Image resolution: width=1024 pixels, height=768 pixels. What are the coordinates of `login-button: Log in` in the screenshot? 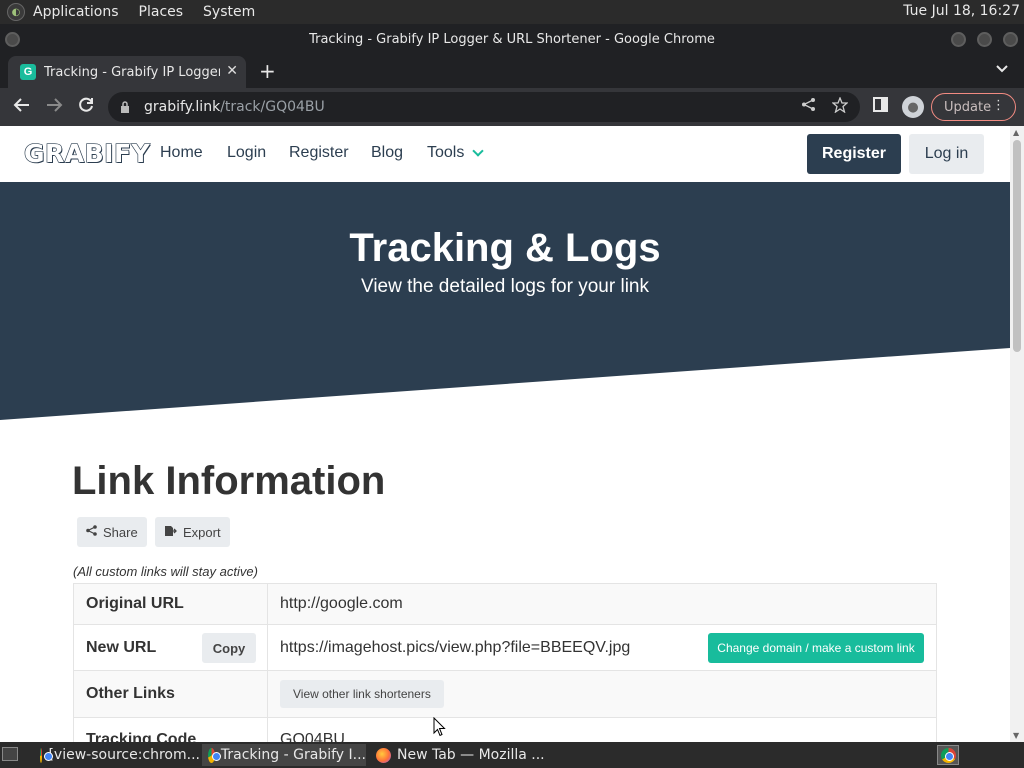 It's located at (946, 154).